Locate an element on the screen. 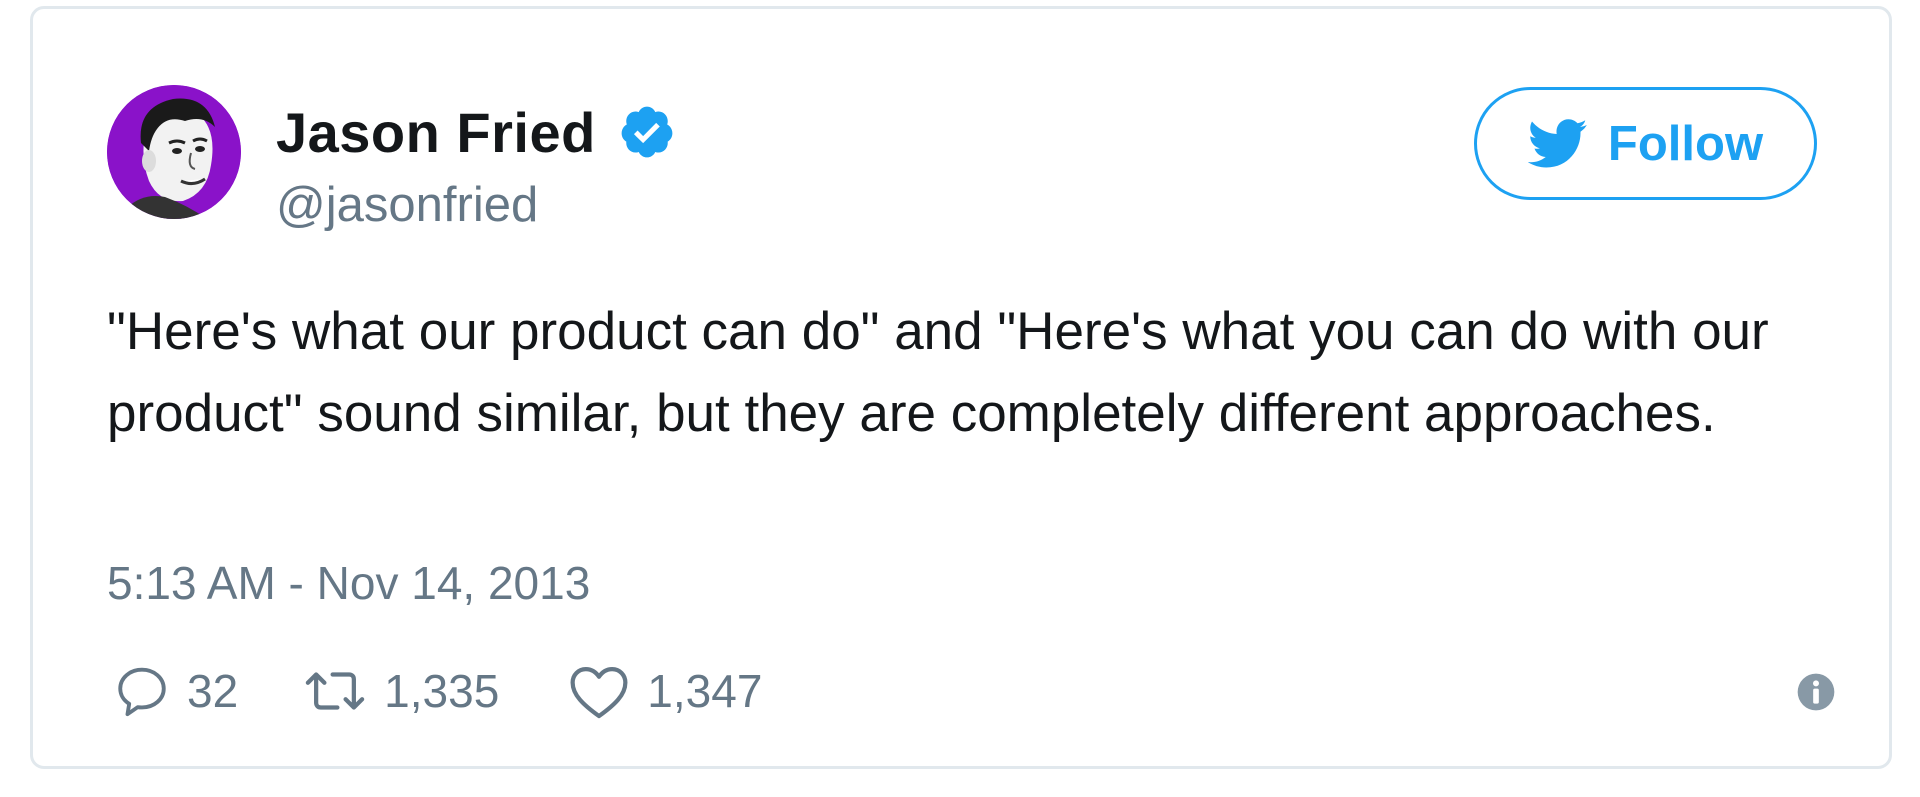  tweet-actions: 32 1,335 1,347 is located at coordinates (437, 691).